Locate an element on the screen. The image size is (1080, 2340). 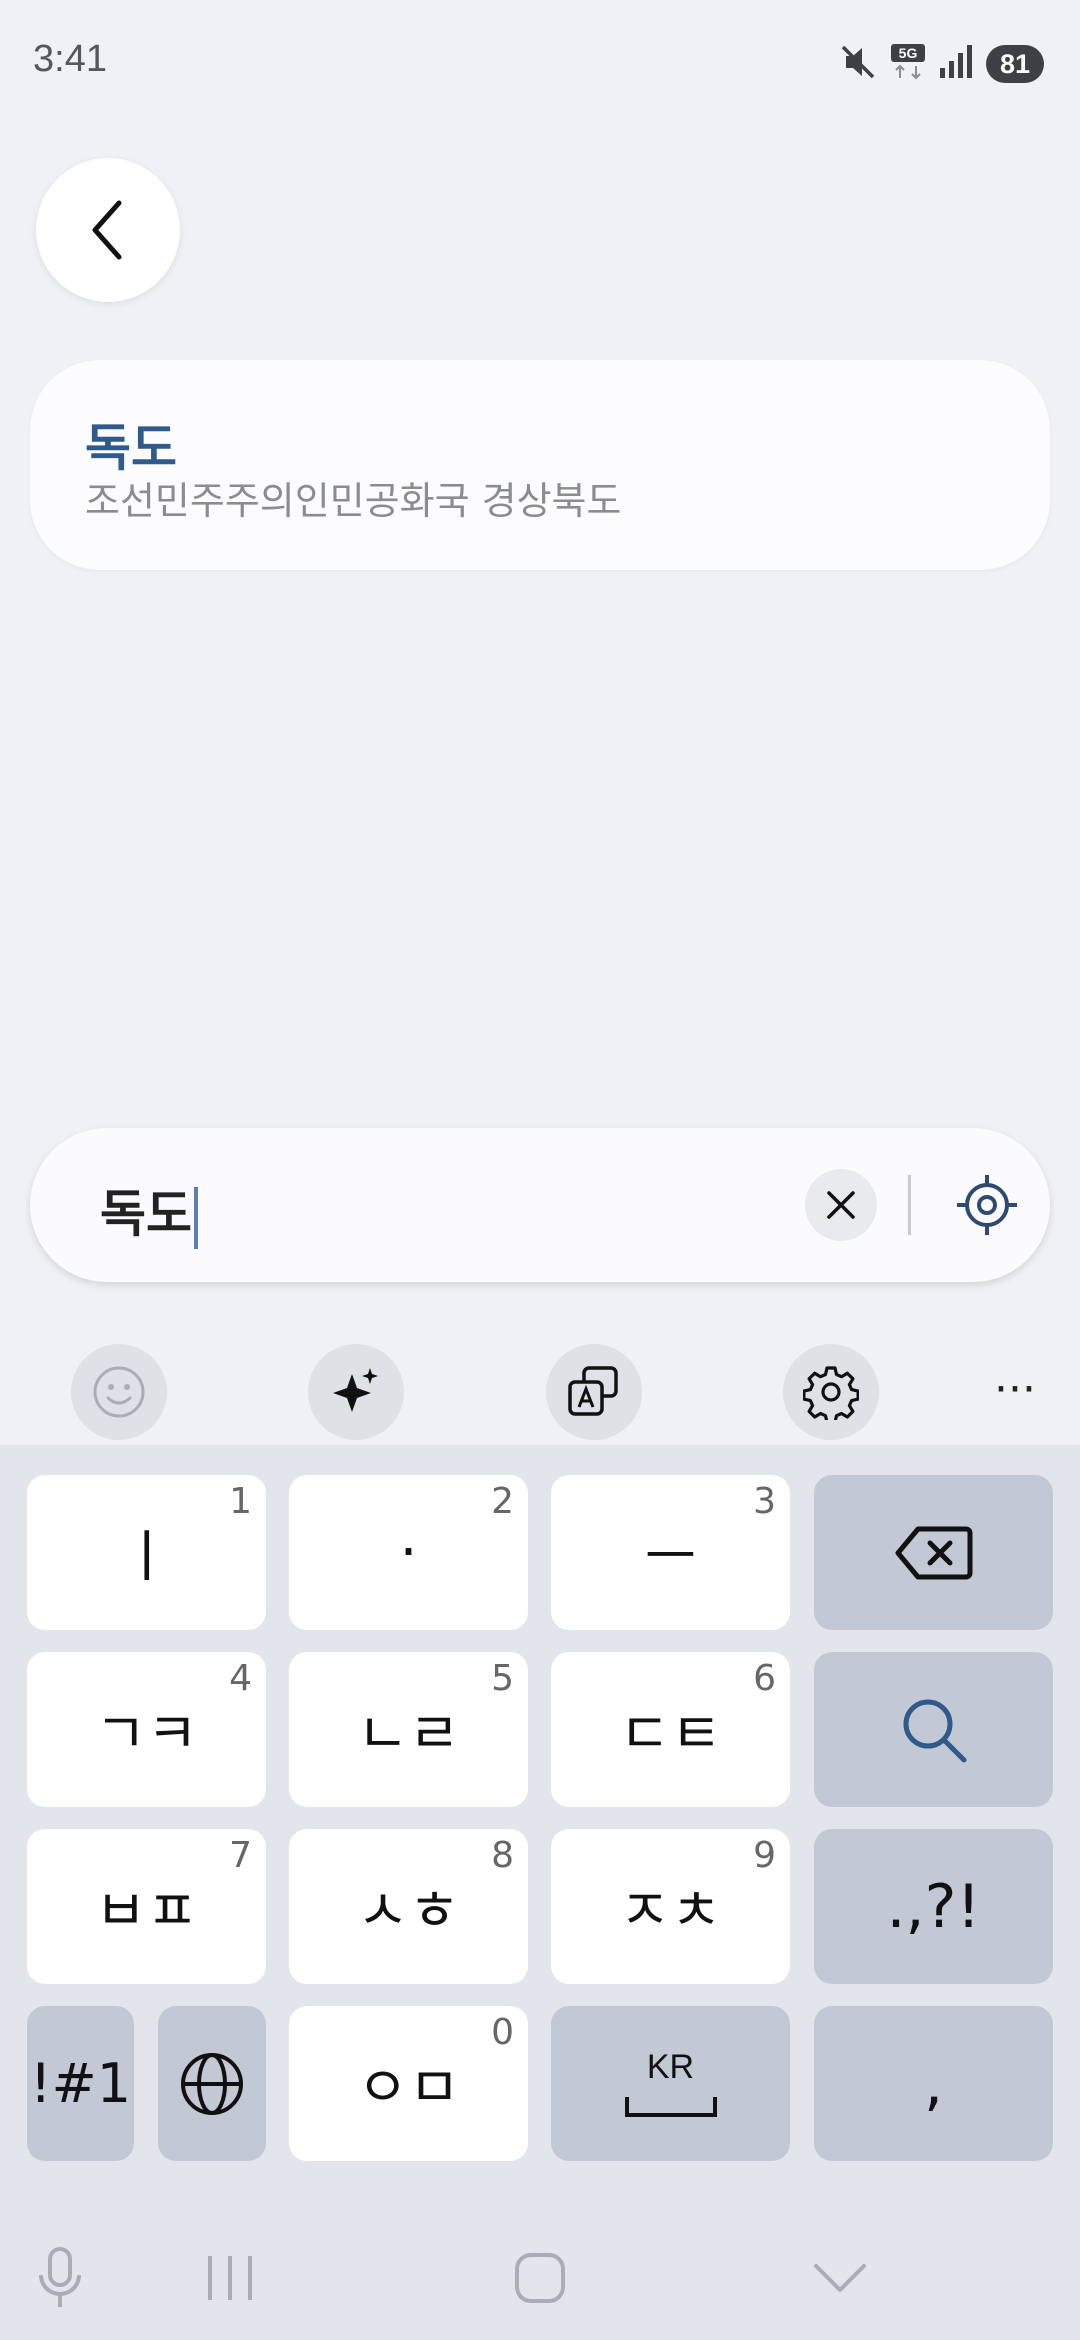
backspace-icon is located at coordinates (933, 1552).